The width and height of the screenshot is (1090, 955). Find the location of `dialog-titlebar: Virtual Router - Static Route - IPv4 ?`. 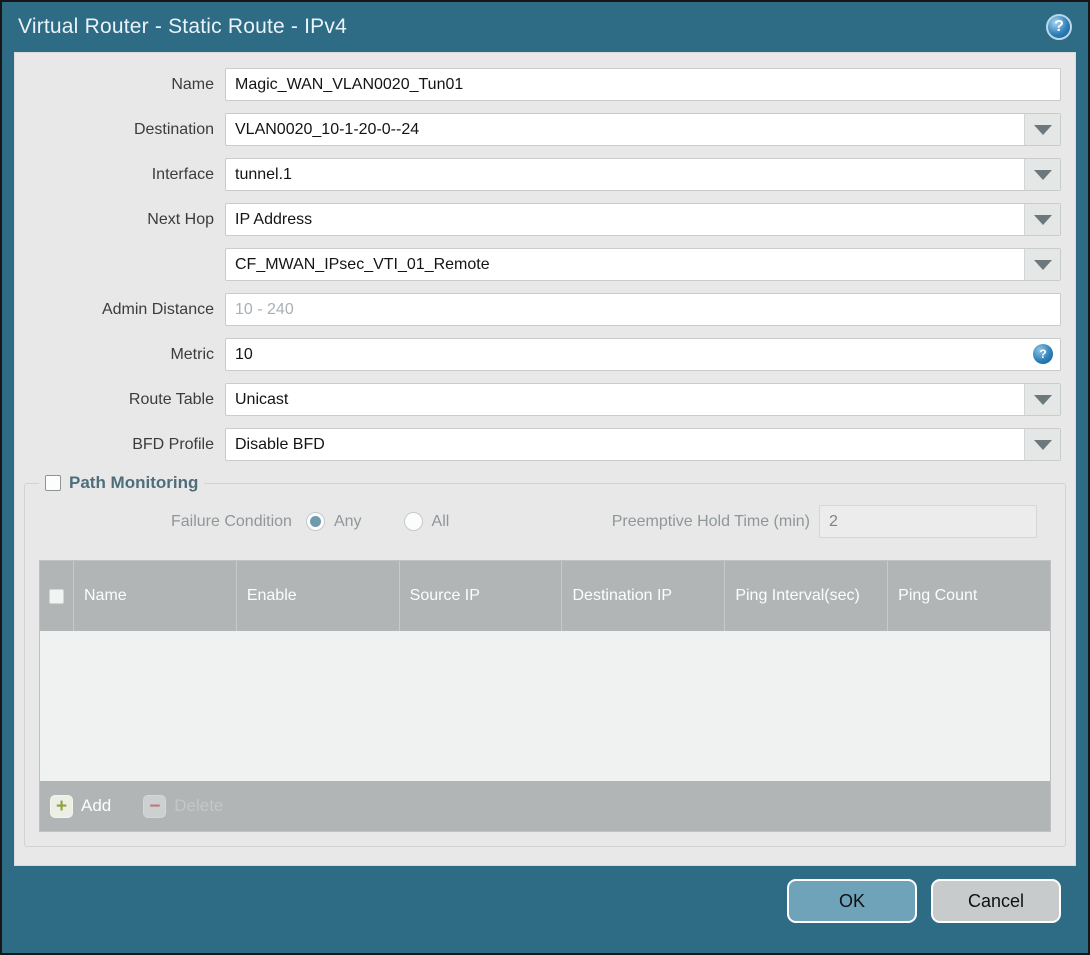

dialog-titlebar: Virtual Router - Static Route - IPv4 ? is located at coordinates (545, 27).